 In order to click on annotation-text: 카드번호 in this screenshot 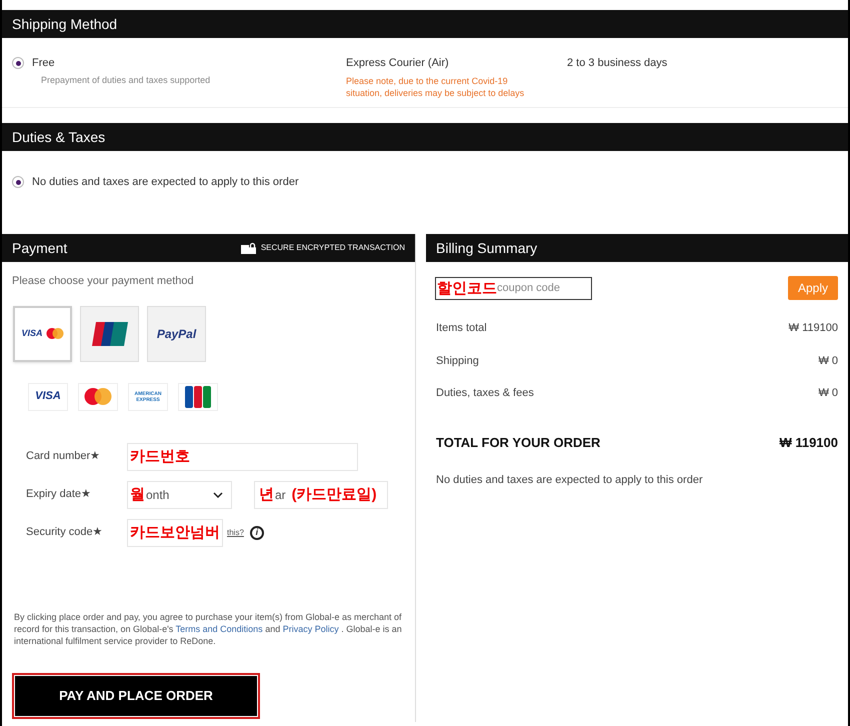, I will do `click(160, 456)`.